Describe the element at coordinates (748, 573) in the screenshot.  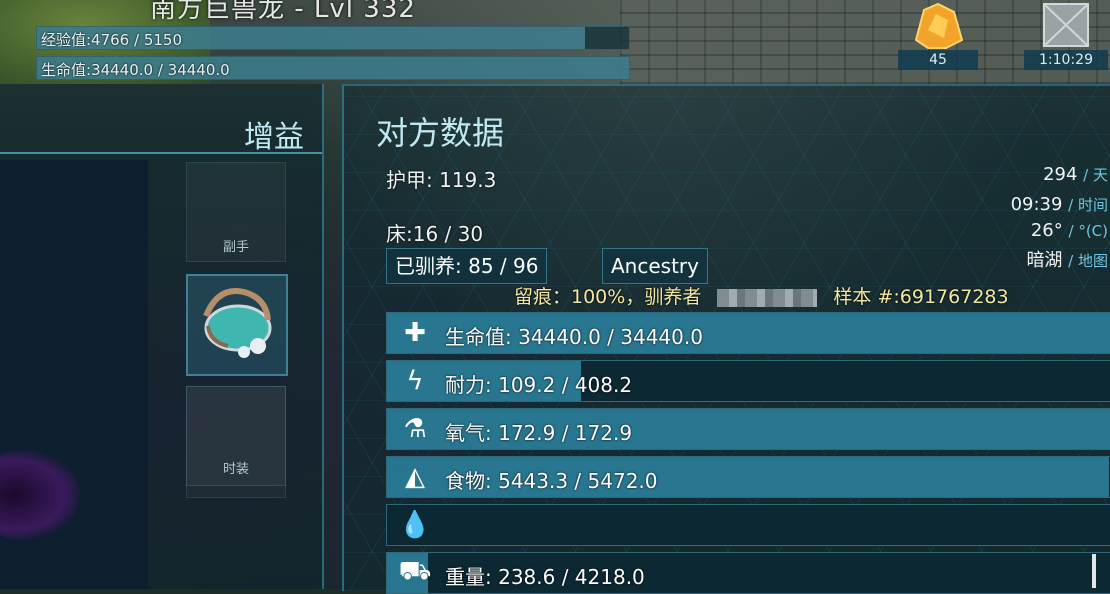
I see `stat-bar-weight: ⛟ 重量: 238.6 / 4218.0` at that location.